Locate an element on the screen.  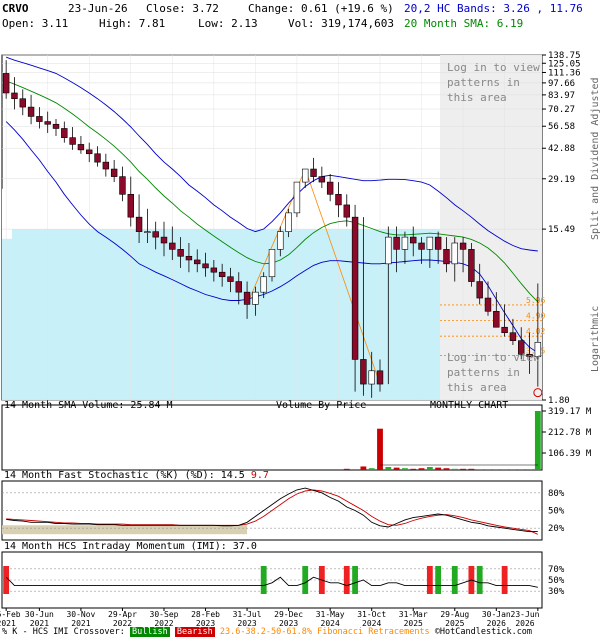
bearish-legend: Bearish is located at coordinates (194, 632).